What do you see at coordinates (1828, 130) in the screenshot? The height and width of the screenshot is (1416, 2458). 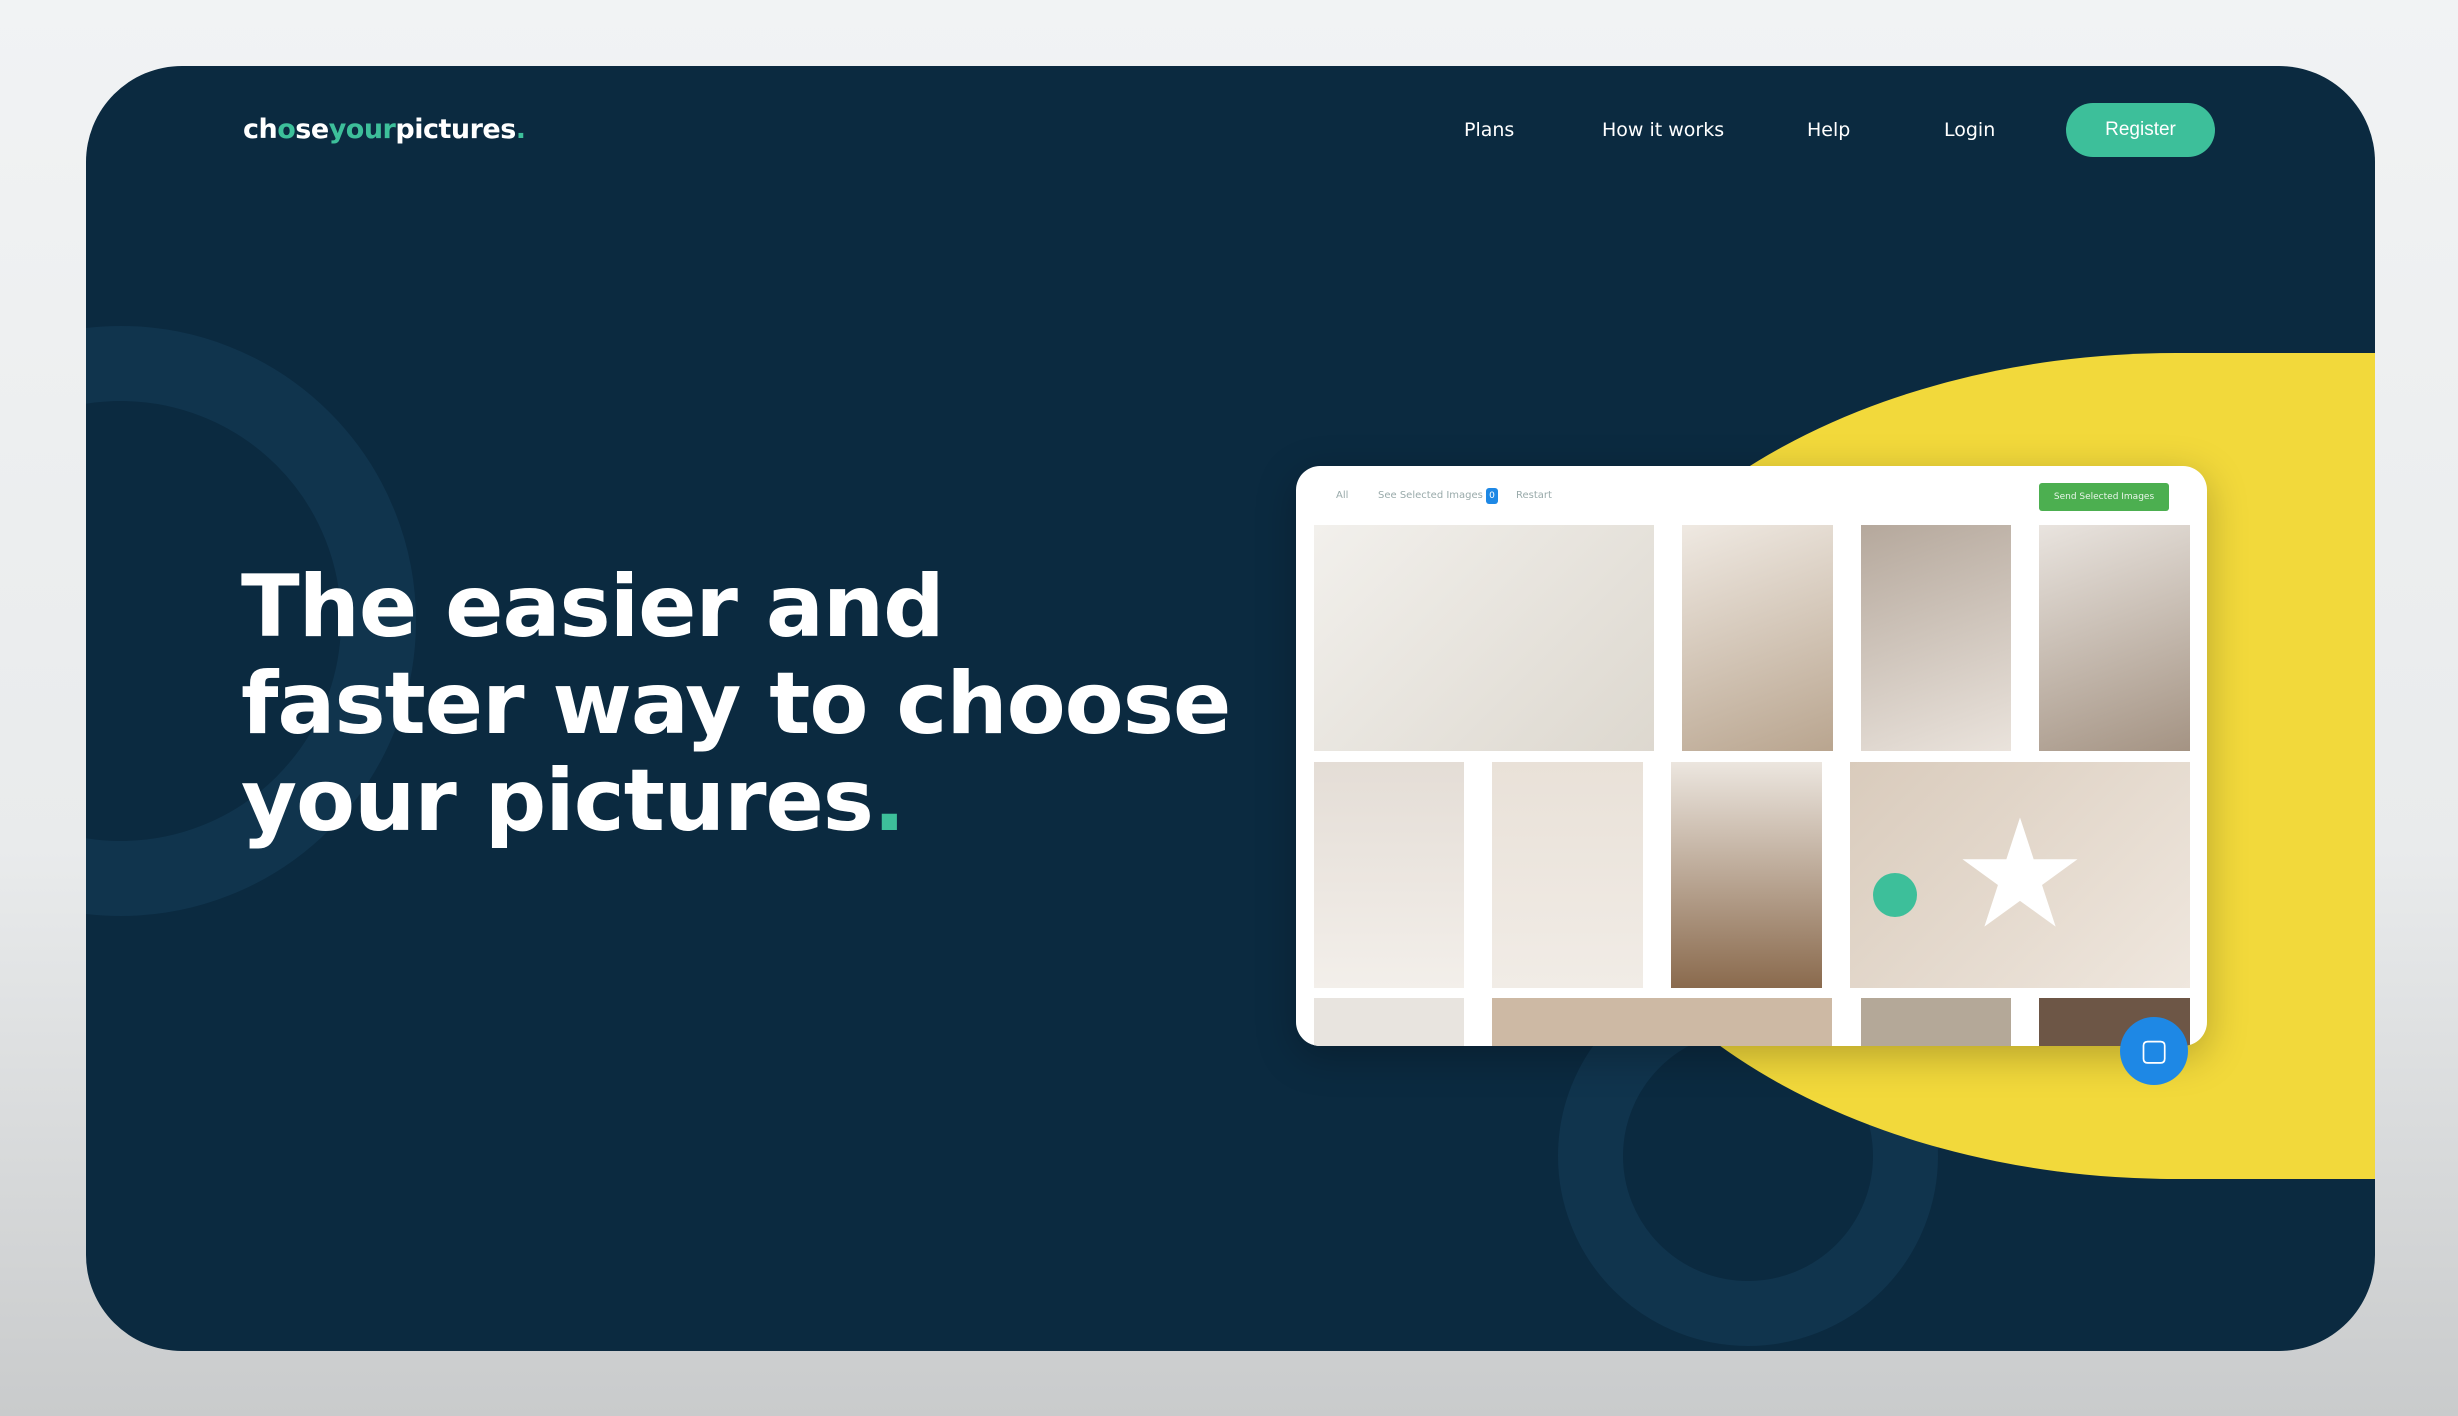 I see `nav-help: Help` at bounding box center [1828, 130].